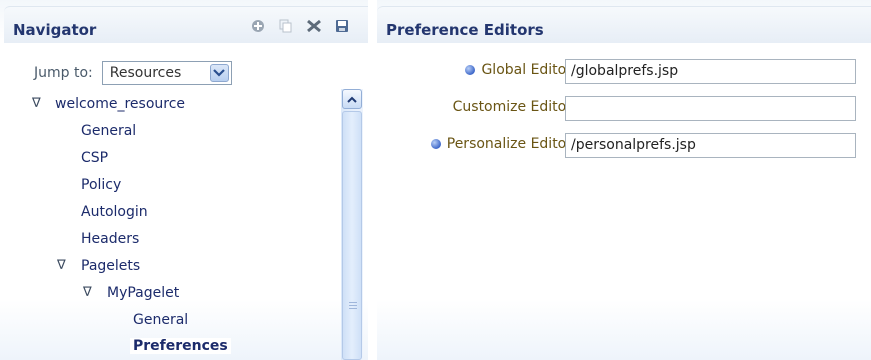  What do you see at coordinates (180, 346) in the screenshot?
I see `tree-node-preferences: Preferences` at bounding box center [180, 346].